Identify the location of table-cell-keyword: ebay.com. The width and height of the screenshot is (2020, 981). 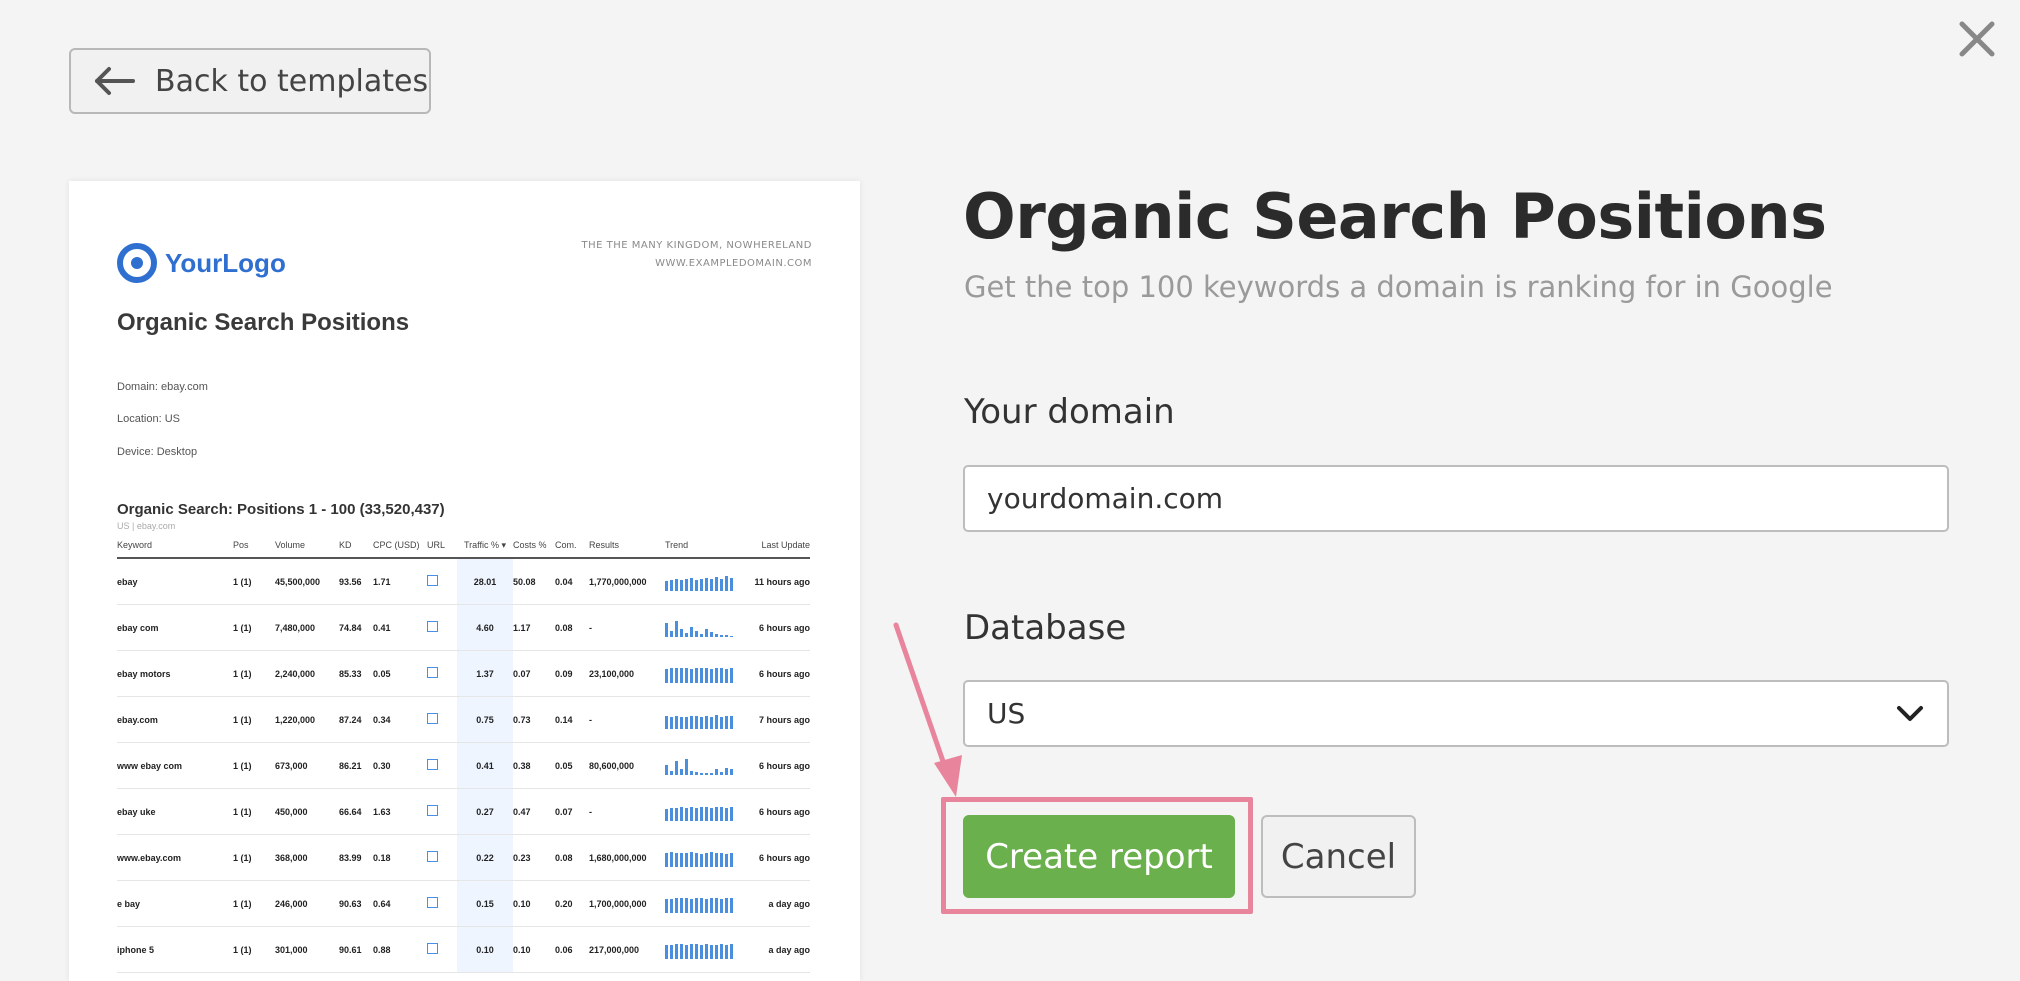
(137, 719).